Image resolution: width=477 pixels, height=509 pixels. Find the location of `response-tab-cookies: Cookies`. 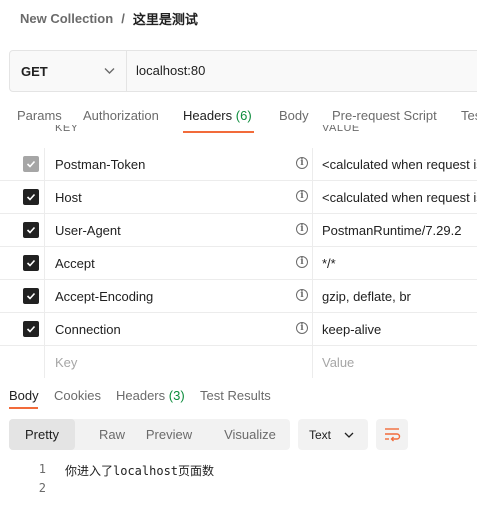

response-tab-cookies: Cookies is located at coordinates (77, 395).